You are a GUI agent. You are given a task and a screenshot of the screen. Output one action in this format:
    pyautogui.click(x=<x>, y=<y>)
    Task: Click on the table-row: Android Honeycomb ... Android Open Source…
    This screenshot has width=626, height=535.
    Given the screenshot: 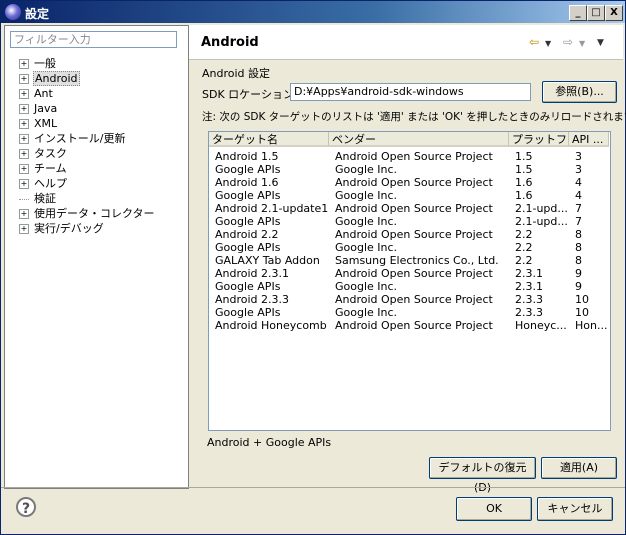 What is the action you would take?
    pyautogui.click(x=409, y=325)
    